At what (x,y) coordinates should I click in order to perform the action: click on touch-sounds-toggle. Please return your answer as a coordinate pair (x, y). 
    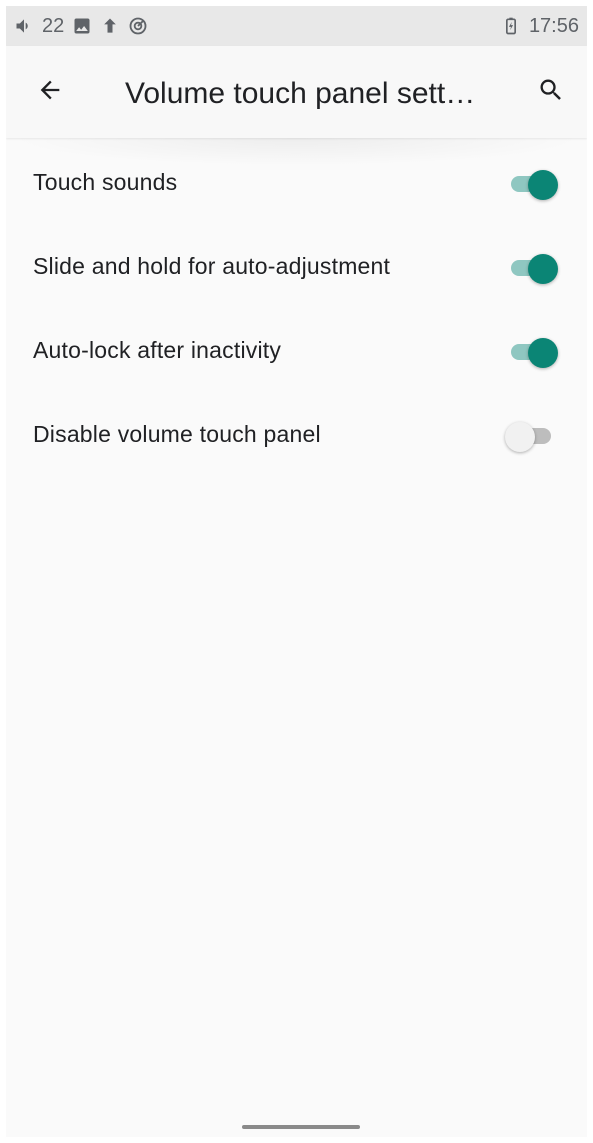
    Looking at the image, I should click on (533, 182).